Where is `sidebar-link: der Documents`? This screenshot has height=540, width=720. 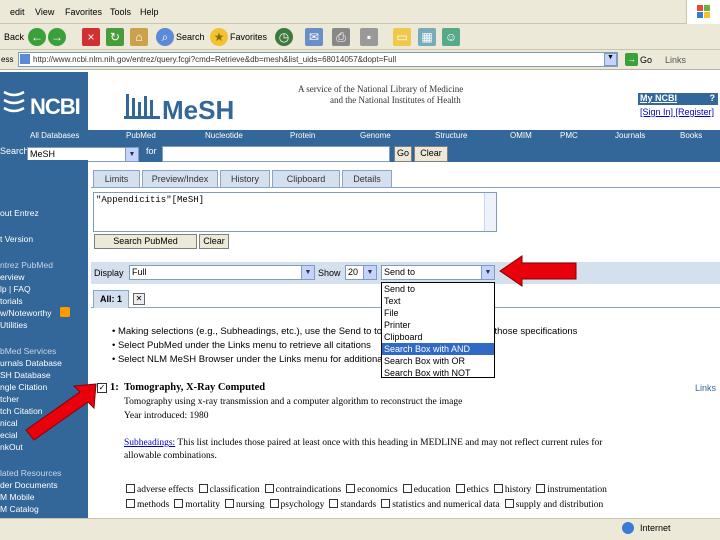
sidebar-link: der Documents is located at coordinates (29, 485).